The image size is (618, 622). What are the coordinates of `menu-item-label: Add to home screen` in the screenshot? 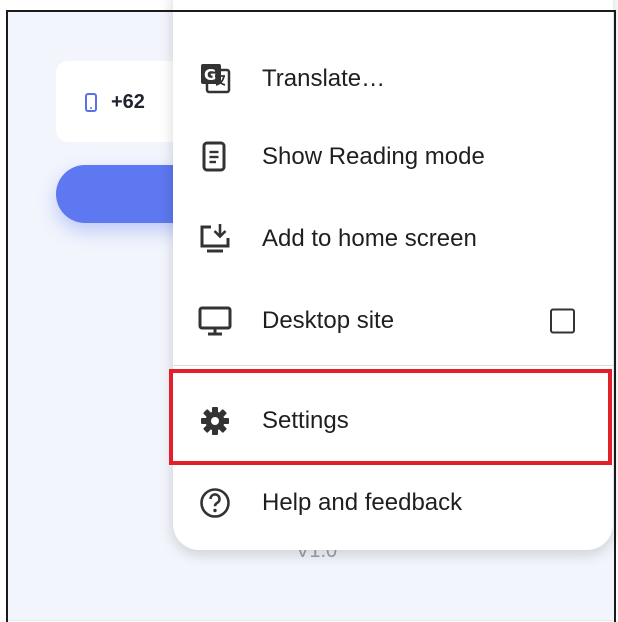 It's located at (369, 238).